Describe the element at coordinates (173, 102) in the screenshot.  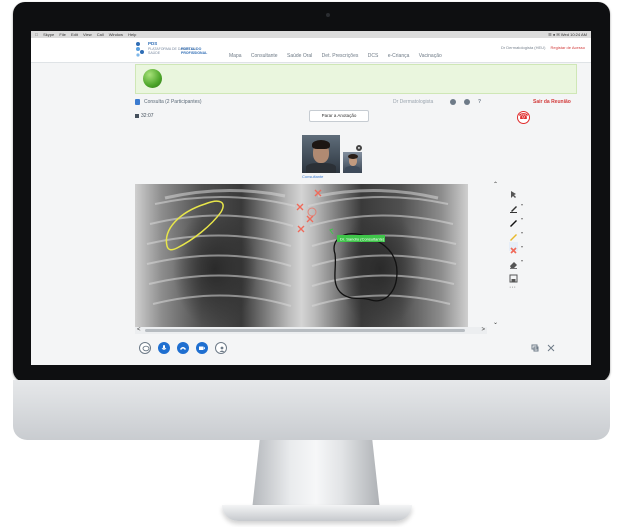
I see `session-title: Consulta (2 Participantes)` at that location.